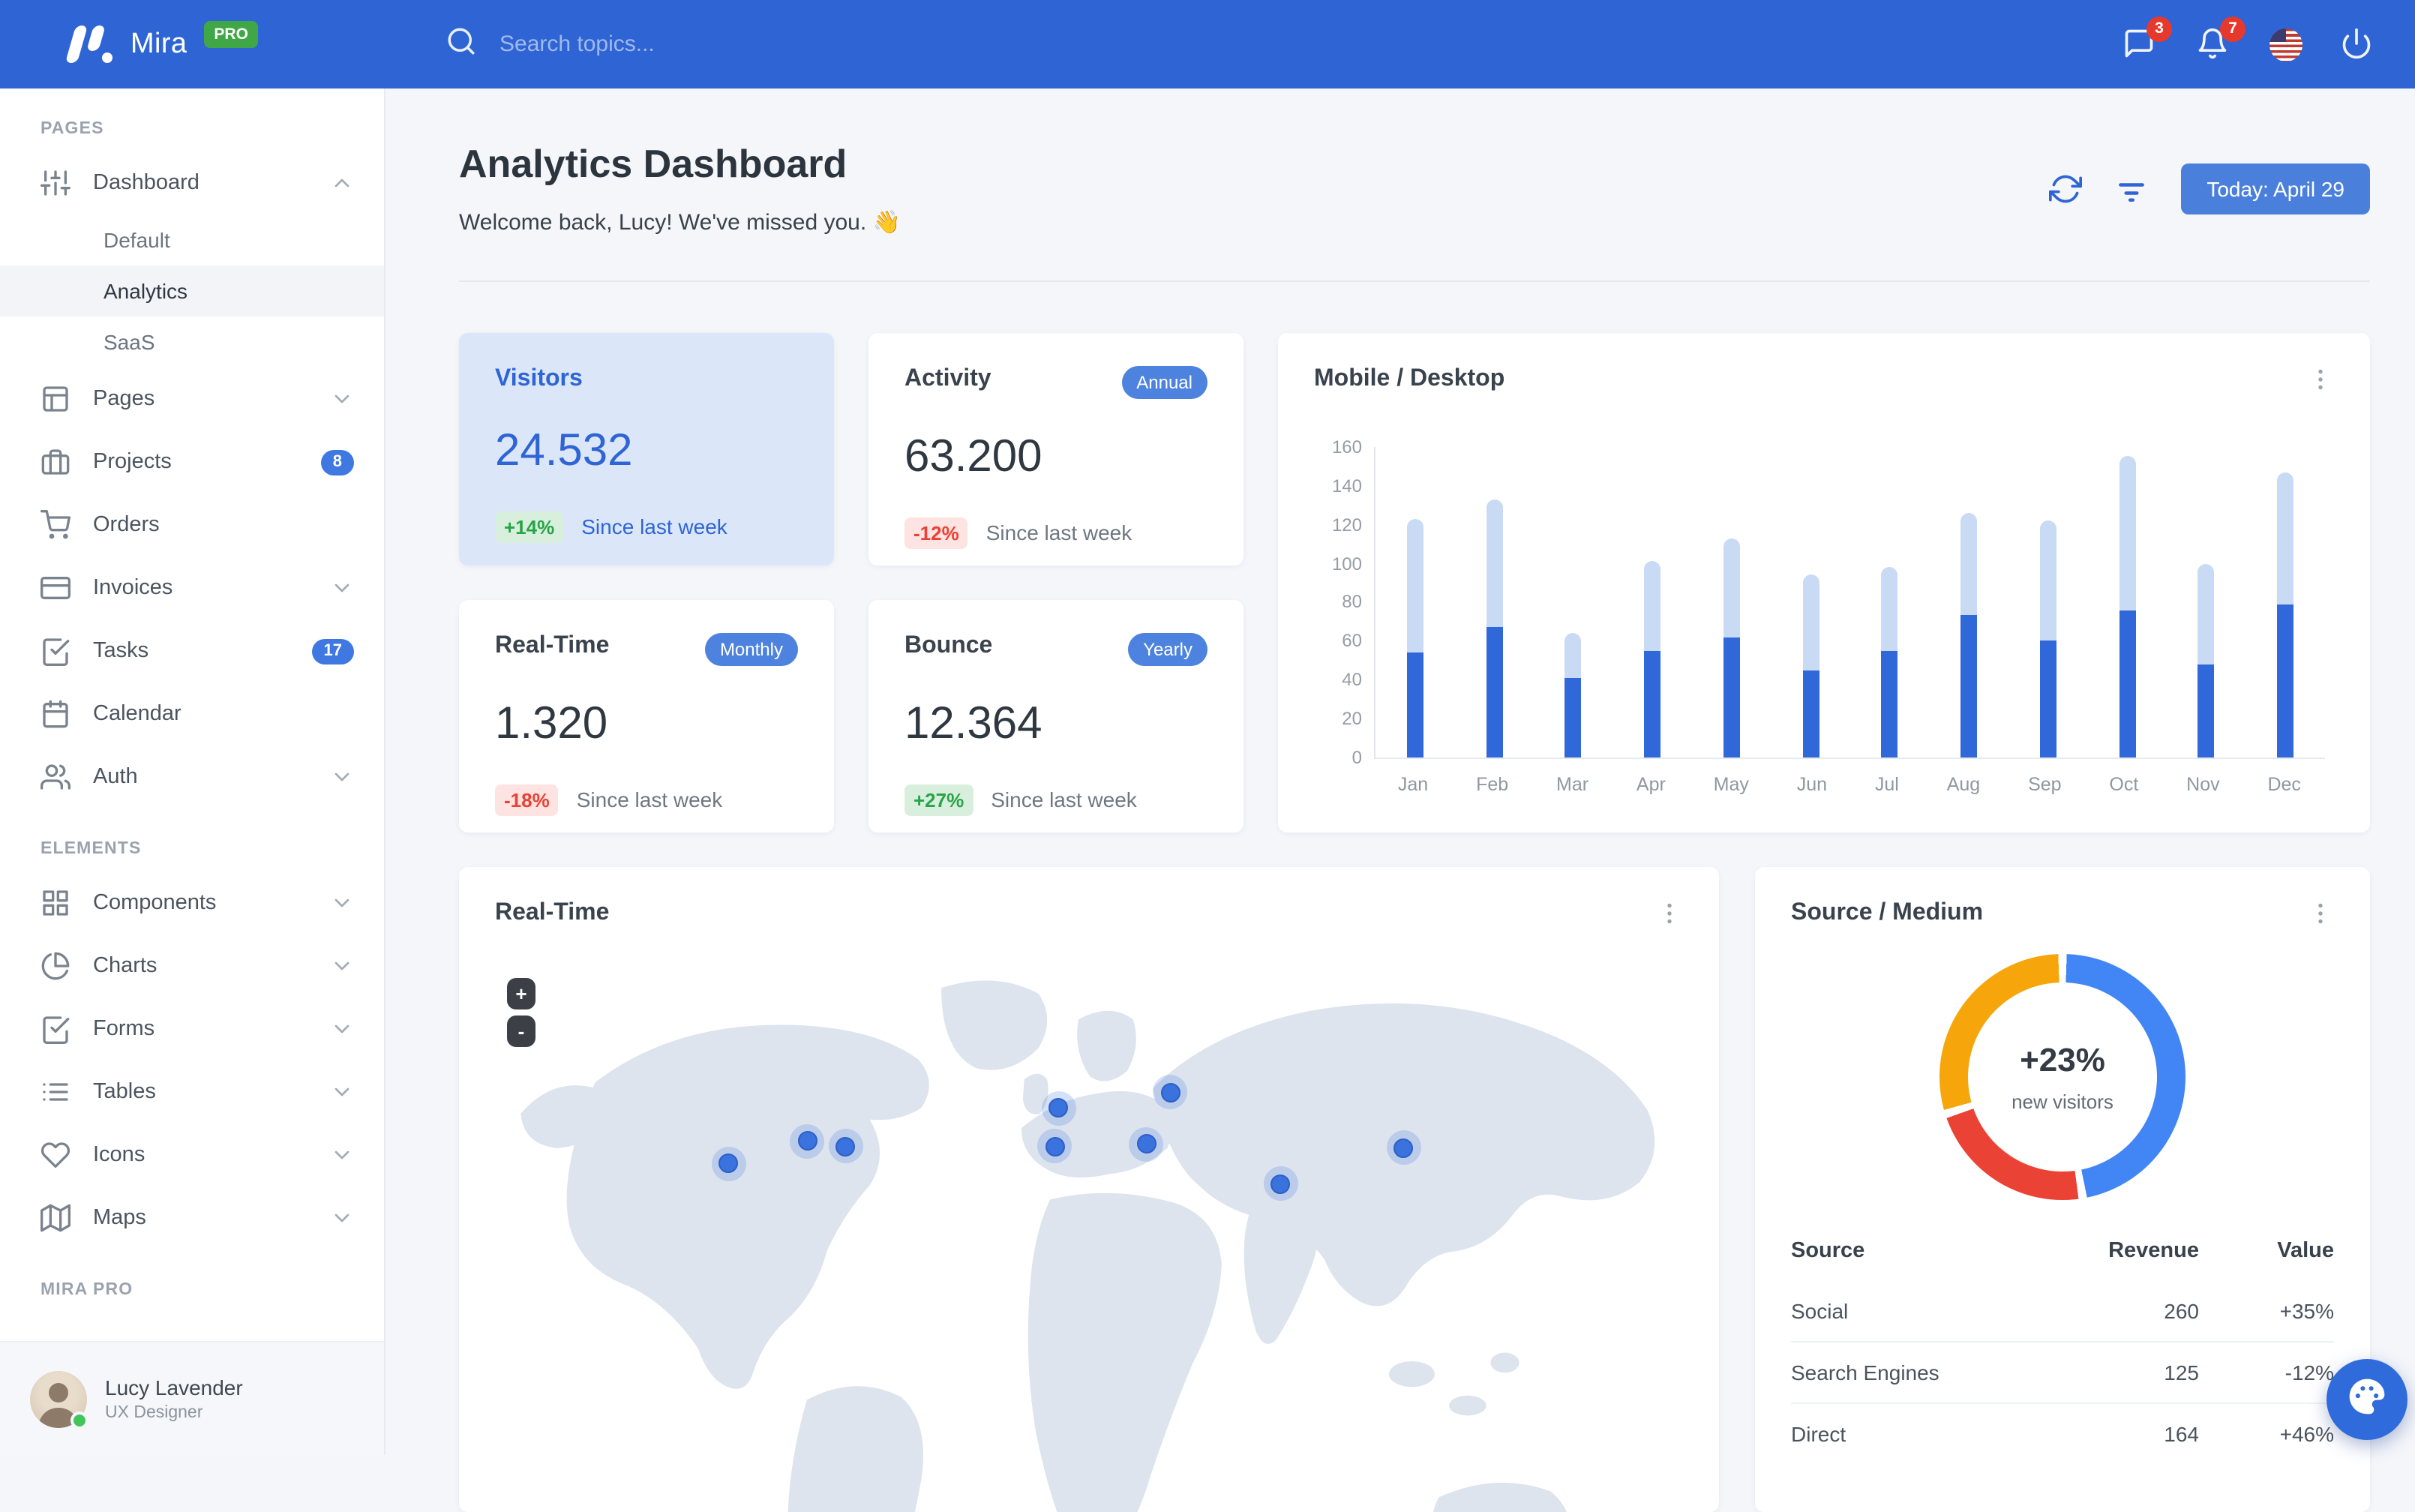  What do you see at coordinates (192, 903) in the screenshot?
I see `sidebar-item-components: Components` at bounding box center [192, 903].